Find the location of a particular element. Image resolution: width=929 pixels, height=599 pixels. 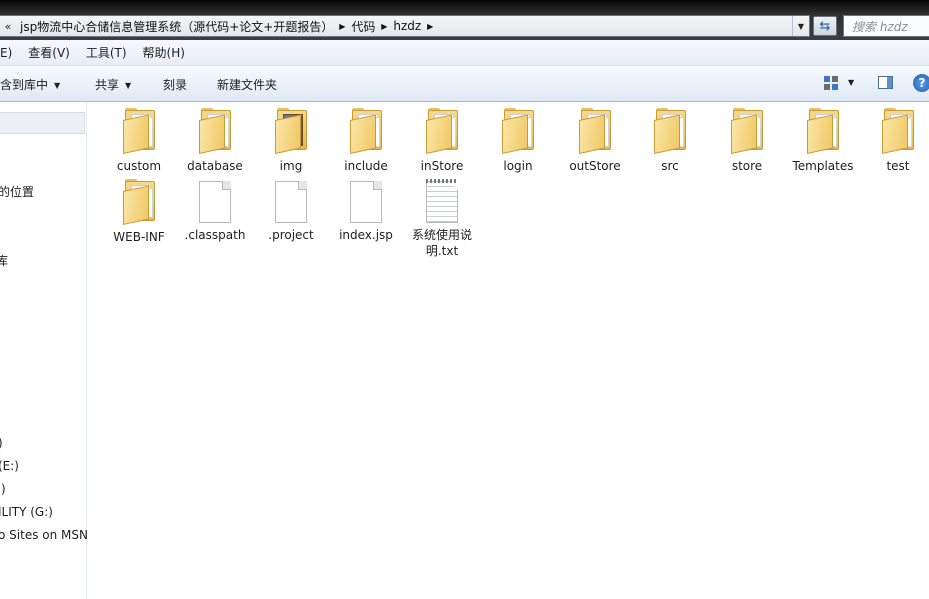

file-item-database: database is located at coordinates (215, 141).